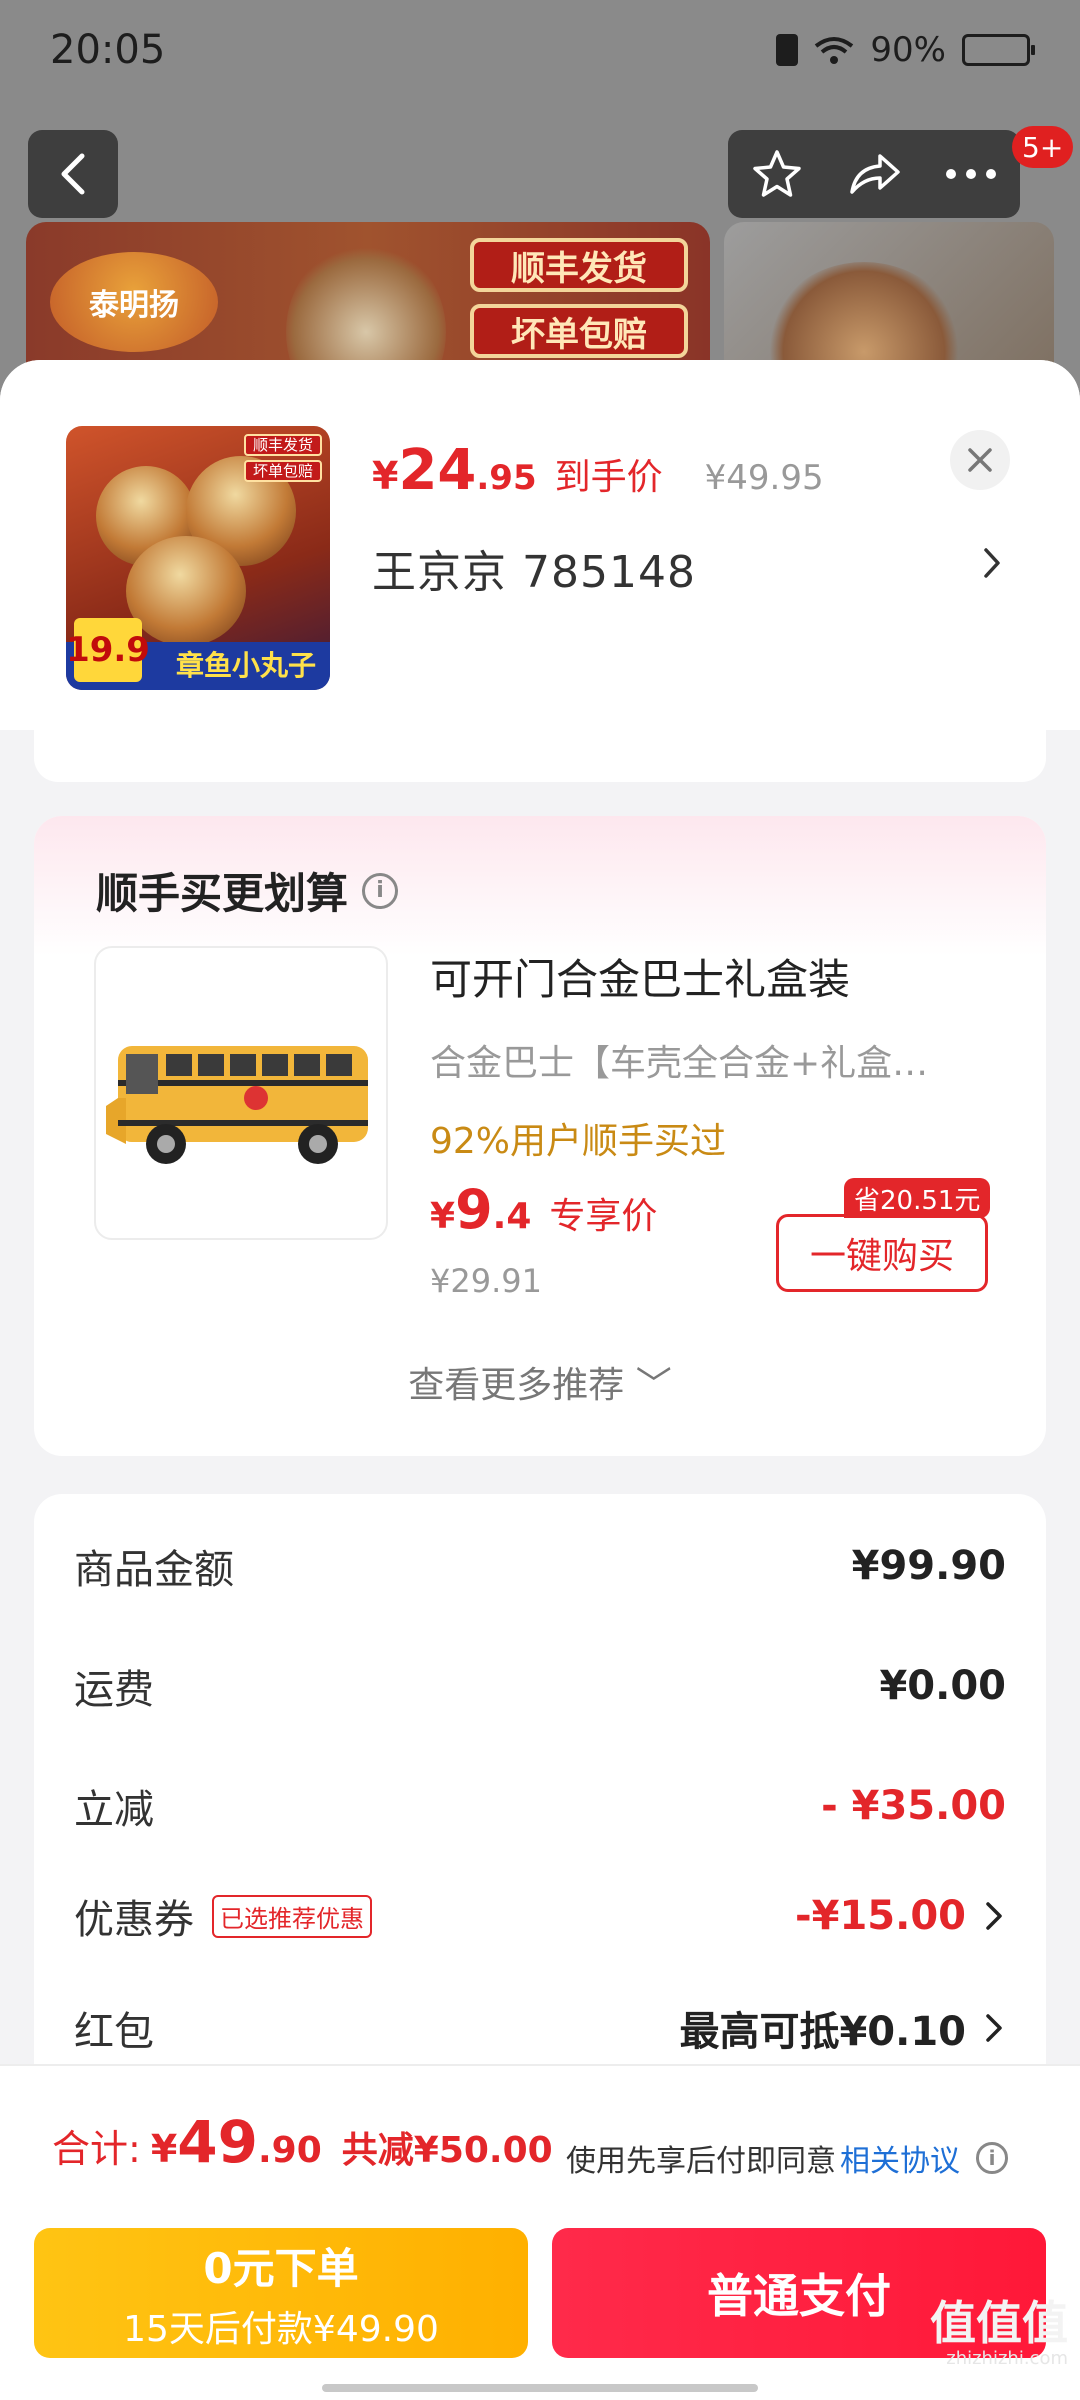 The width and height of the screenshot is (1080, 2400). I want to click on goods-amount-value: ¥99.90, so click(928, 1566).